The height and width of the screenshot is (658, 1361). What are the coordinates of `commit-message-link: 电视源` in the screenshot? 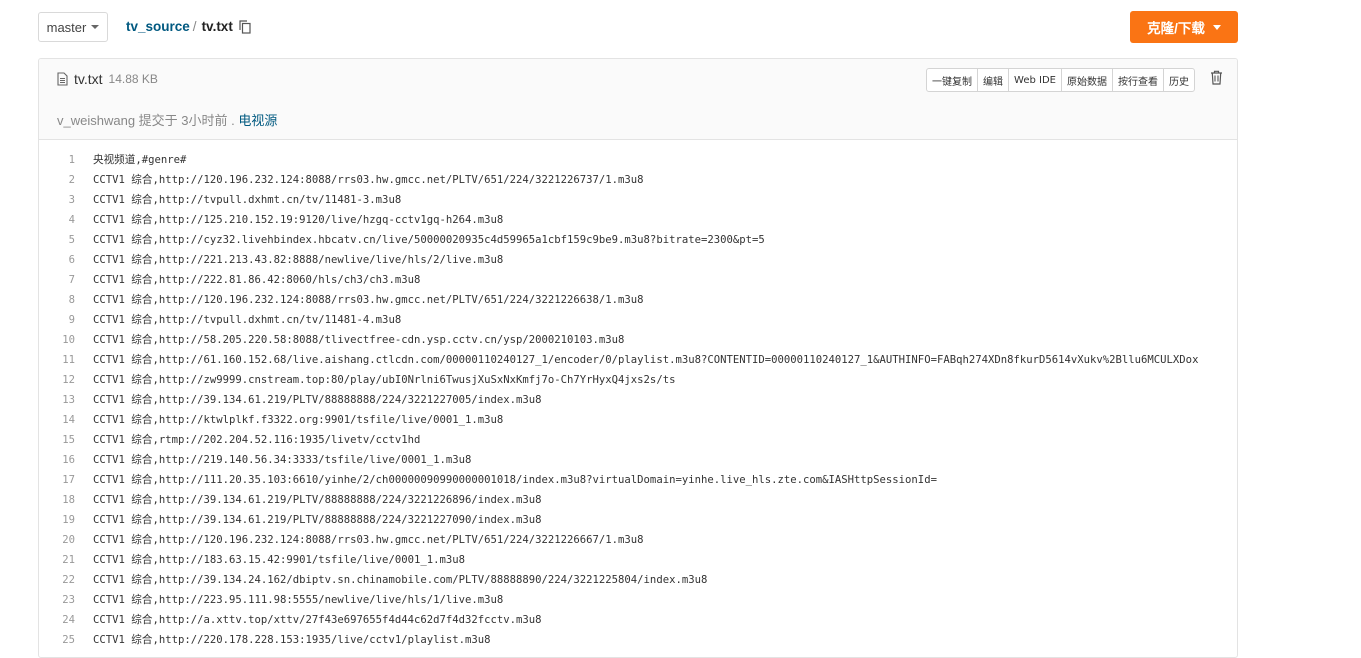 It's located at (257, 120).